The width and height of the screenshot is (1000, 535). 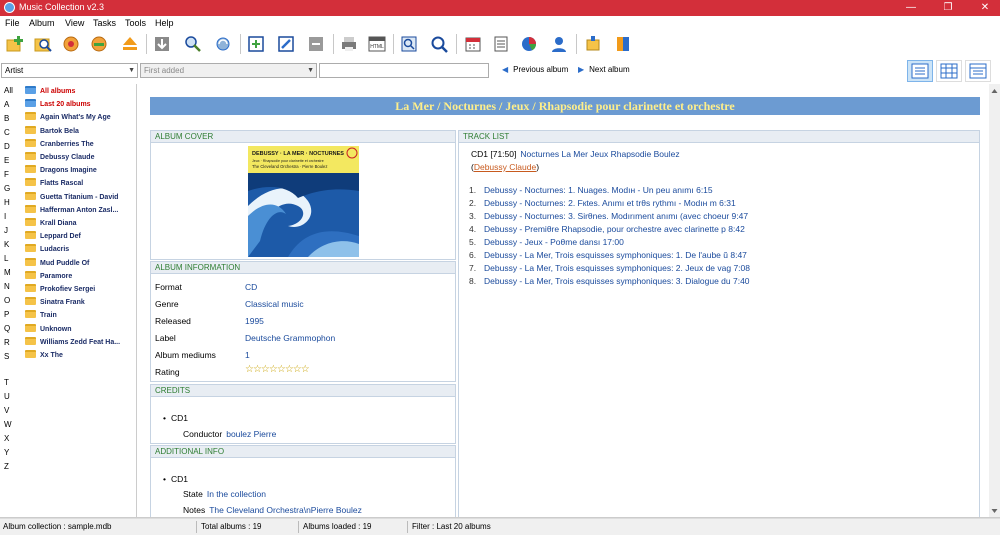 I want to click on add-album-icon, so click(x=15, y=44).